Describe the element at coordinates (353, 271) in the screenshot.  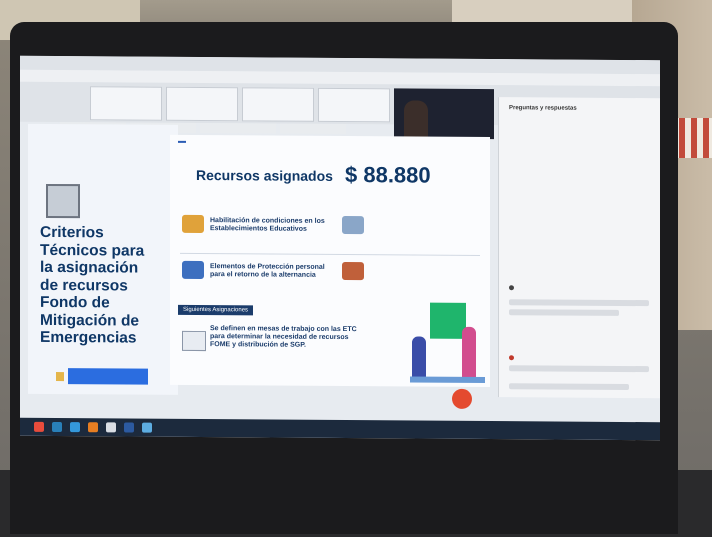
I see `people-icon` at that location.